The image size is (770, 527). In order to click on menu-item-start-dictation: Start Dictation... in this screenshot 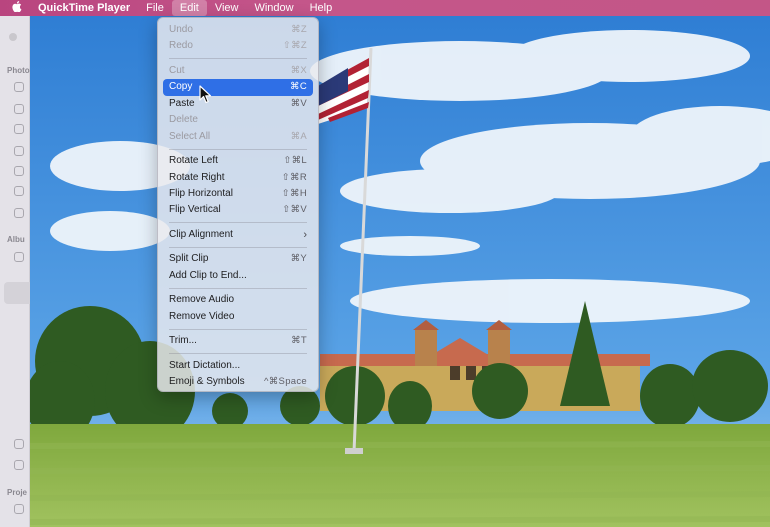, I will do `click(238, 366)`.